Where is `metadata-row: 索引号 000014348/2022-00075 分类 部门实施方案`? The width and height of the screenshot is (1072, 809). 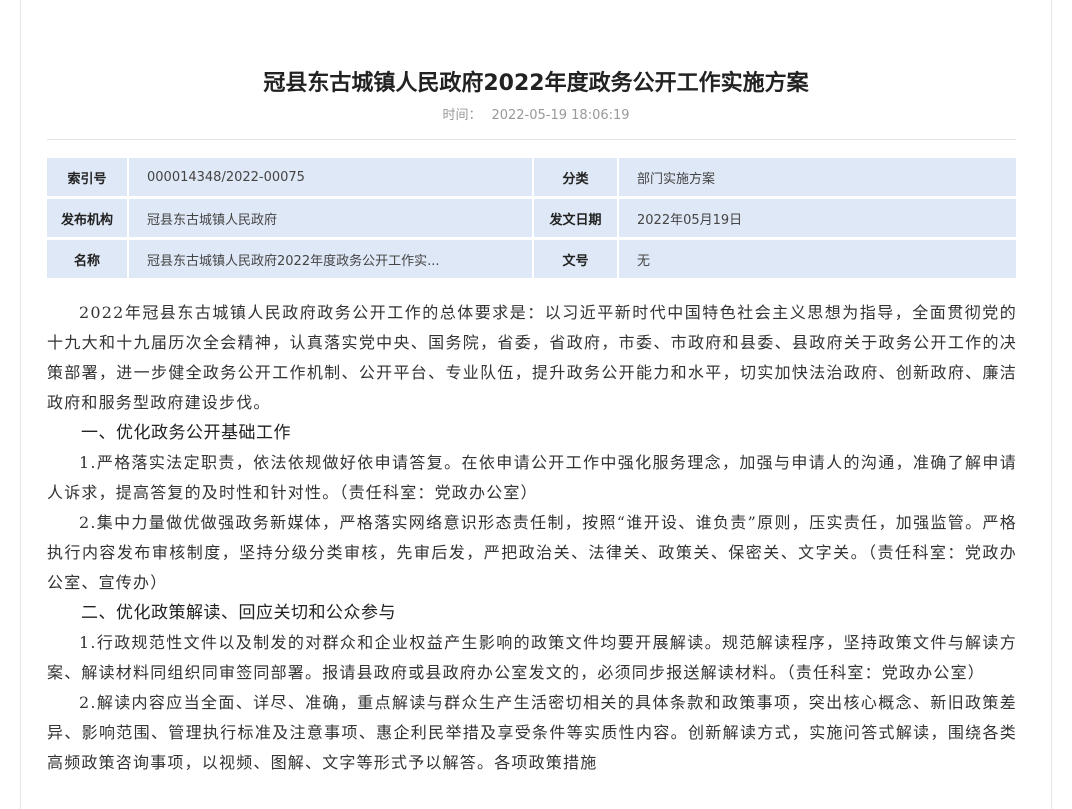
metadata-row: 索引号 000014348/2022-00075 分类 部门实施方案 is located at coordinates (531, 177).